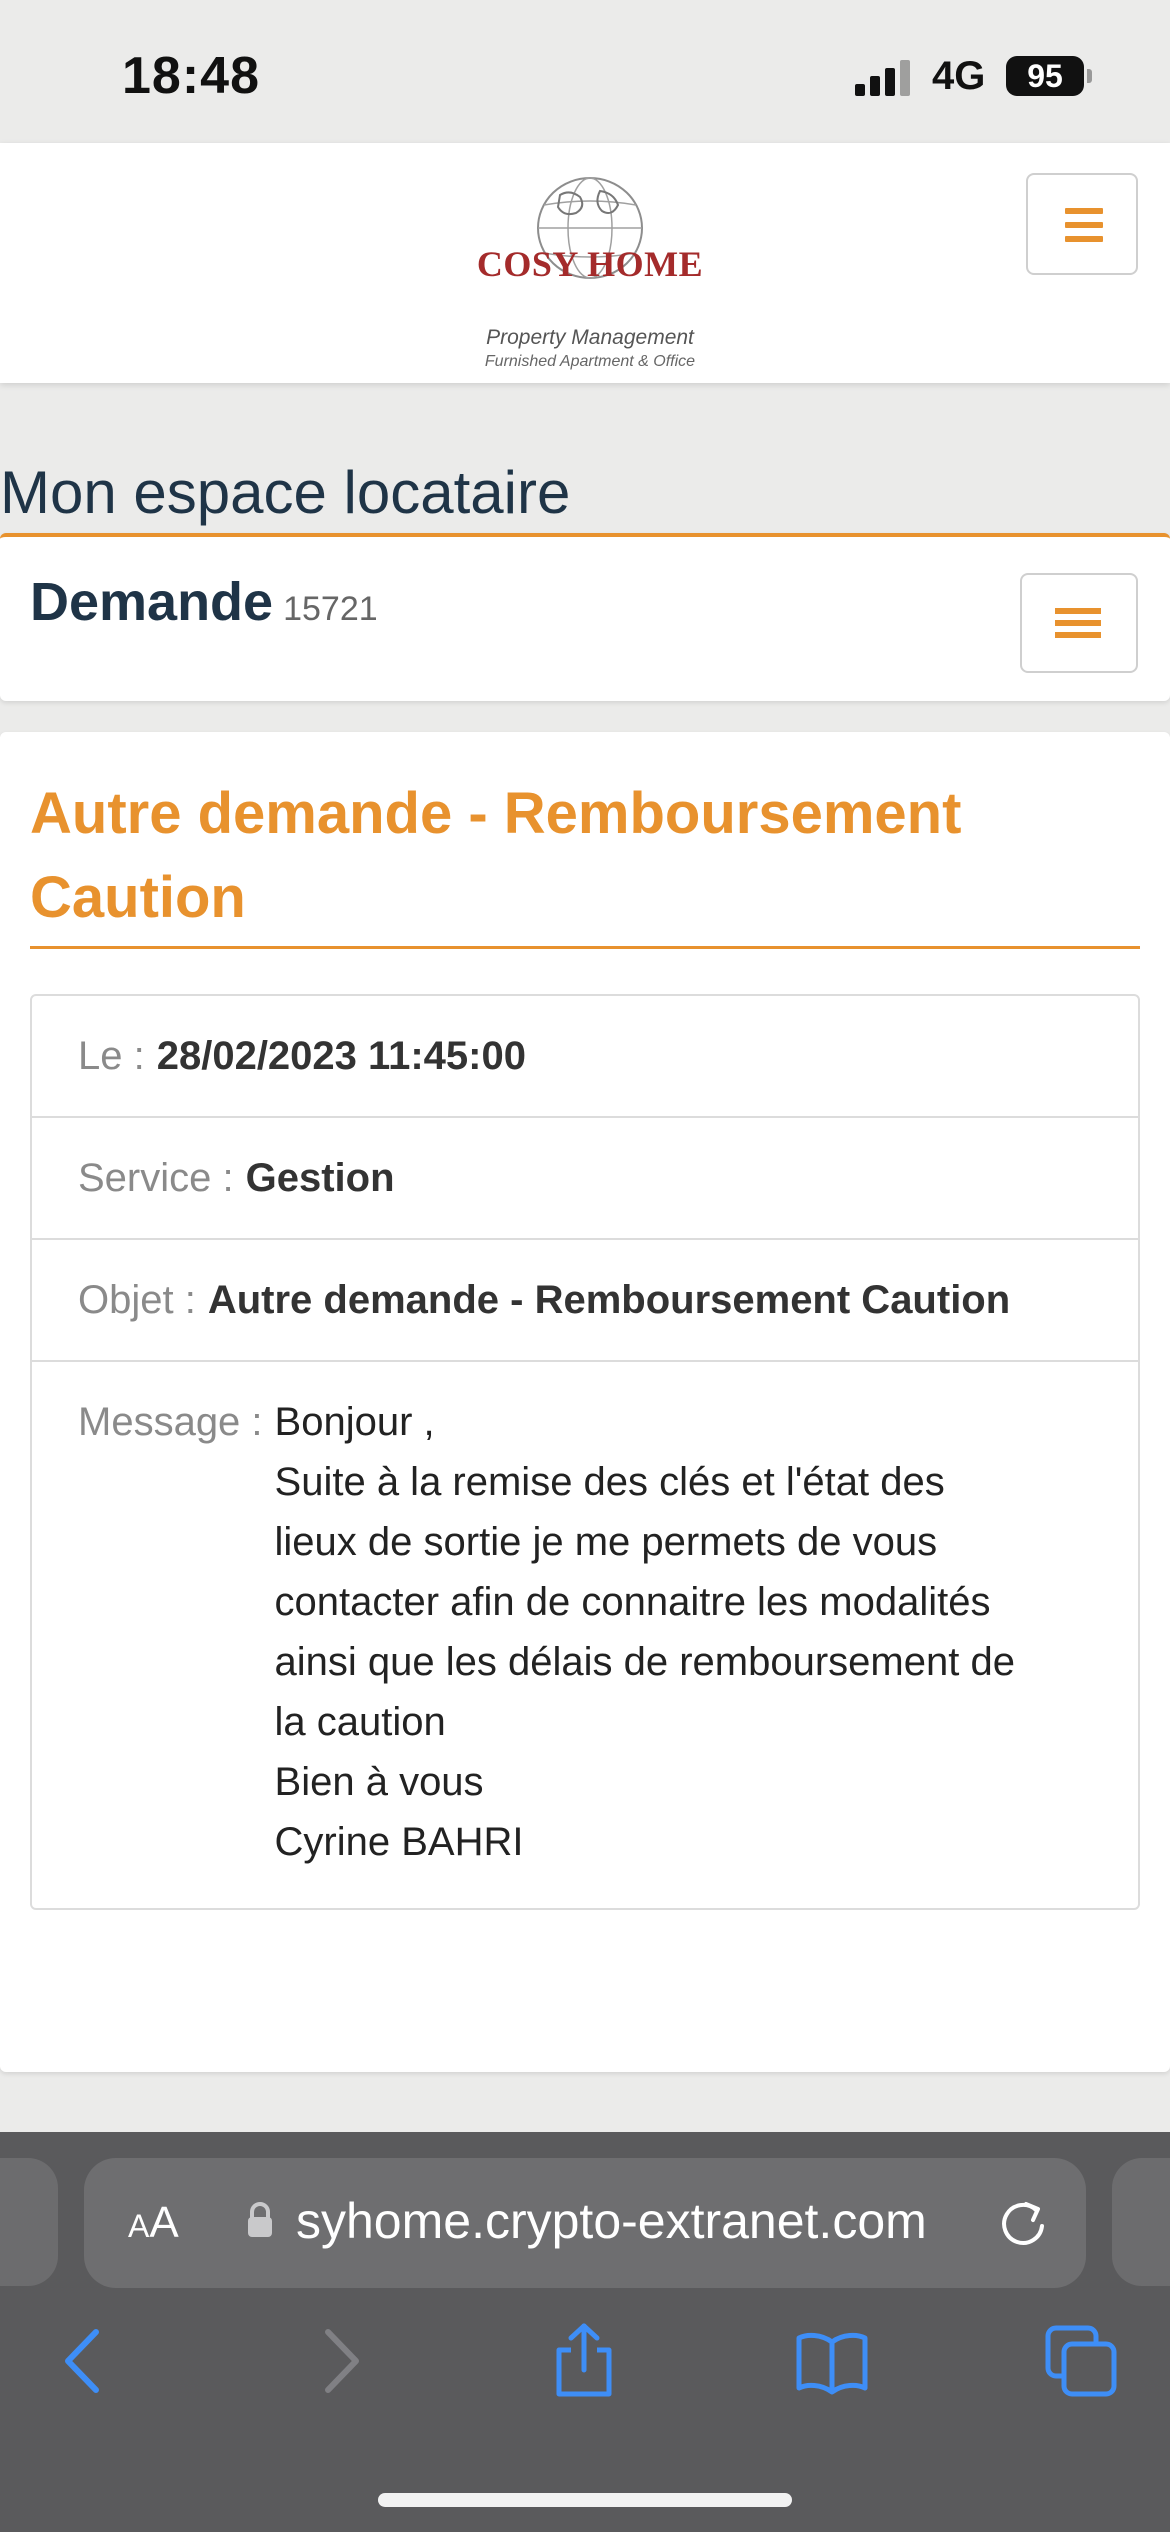 The width and height of the screenshot is (1170, 2532). What do you see at coordinates (644, 1662) in the screenshot?
I see `message-line: ainsi que les délais de remboursement de` at bounding box center [644, 1662].